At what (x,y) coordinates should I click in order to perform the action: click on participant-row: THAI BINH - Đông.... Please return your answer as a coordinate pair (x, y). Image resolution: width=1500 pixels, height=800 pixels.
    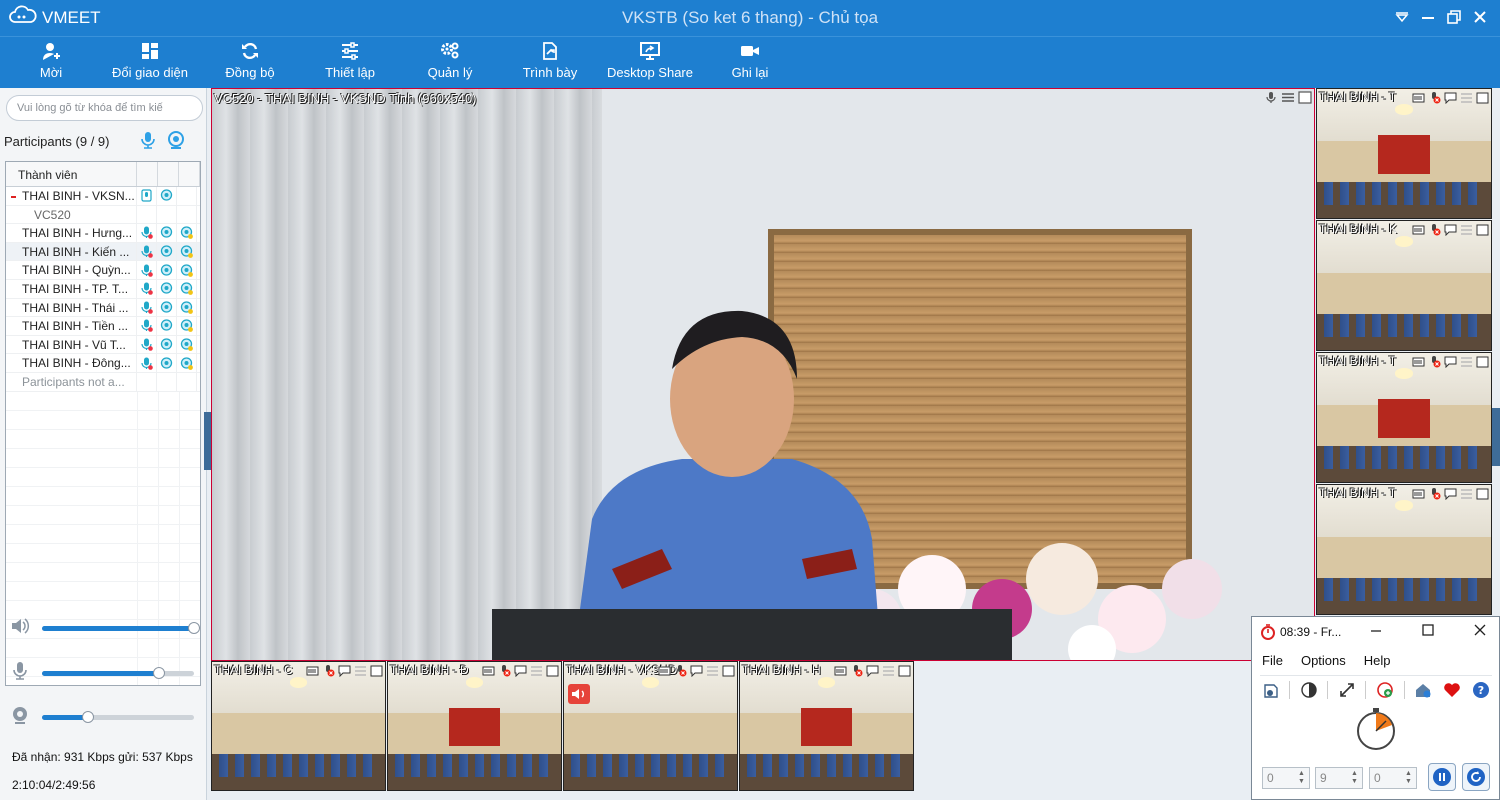
    Looking at the image, I should click on (103, 363).